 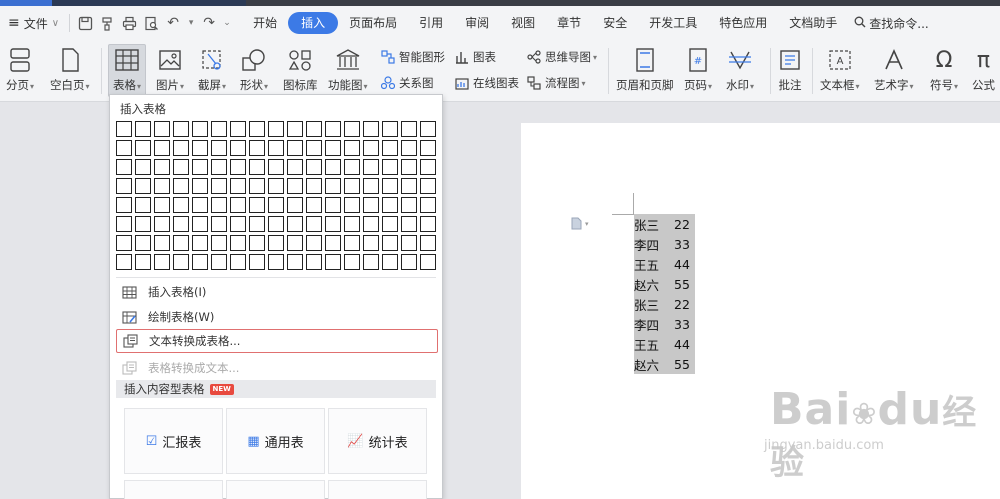 I want to click on page-break-button: 分页▾, so click(x=20, y=69).